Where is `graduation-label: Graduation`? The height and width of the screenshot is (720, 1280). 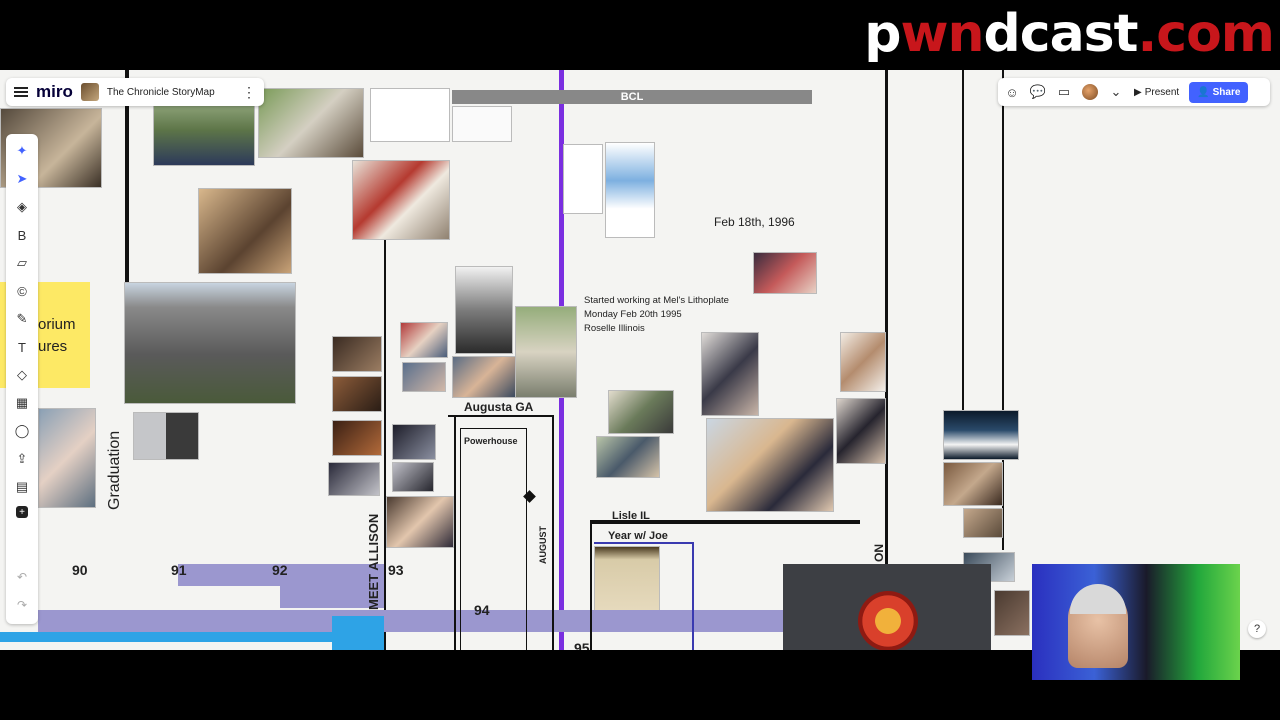
graduation-label: Graduation is located at coordinates (114, 470).